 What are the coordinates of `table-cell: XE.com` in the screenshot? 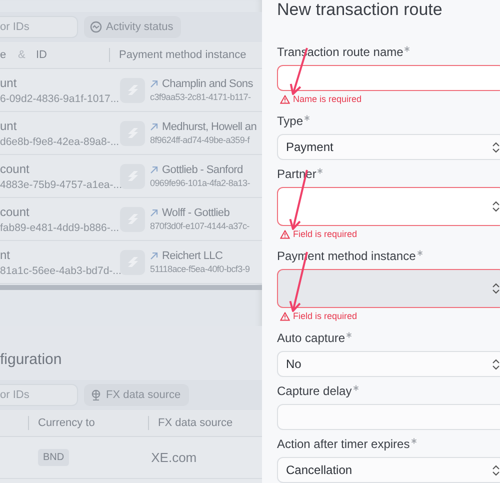 It's located at (174, 457).